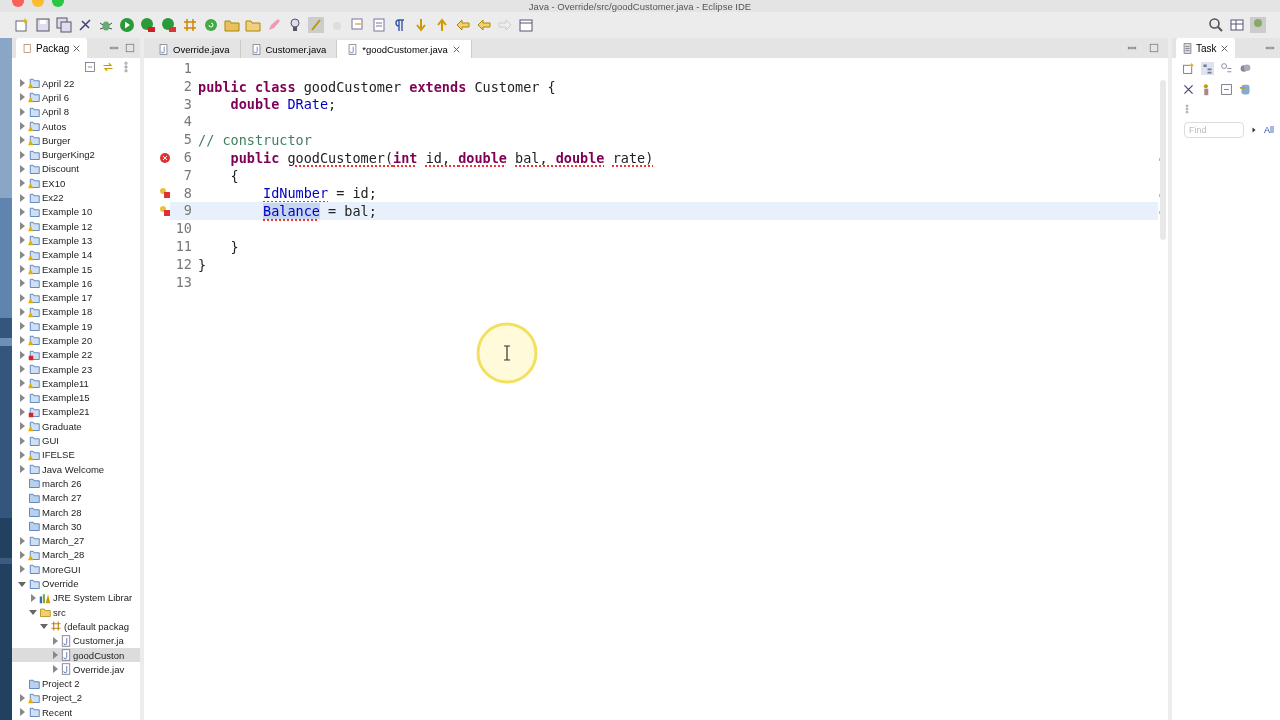  Describe the element at coordinates (1207, 68) in the screenshot. I see `categorize-icon` at that location.